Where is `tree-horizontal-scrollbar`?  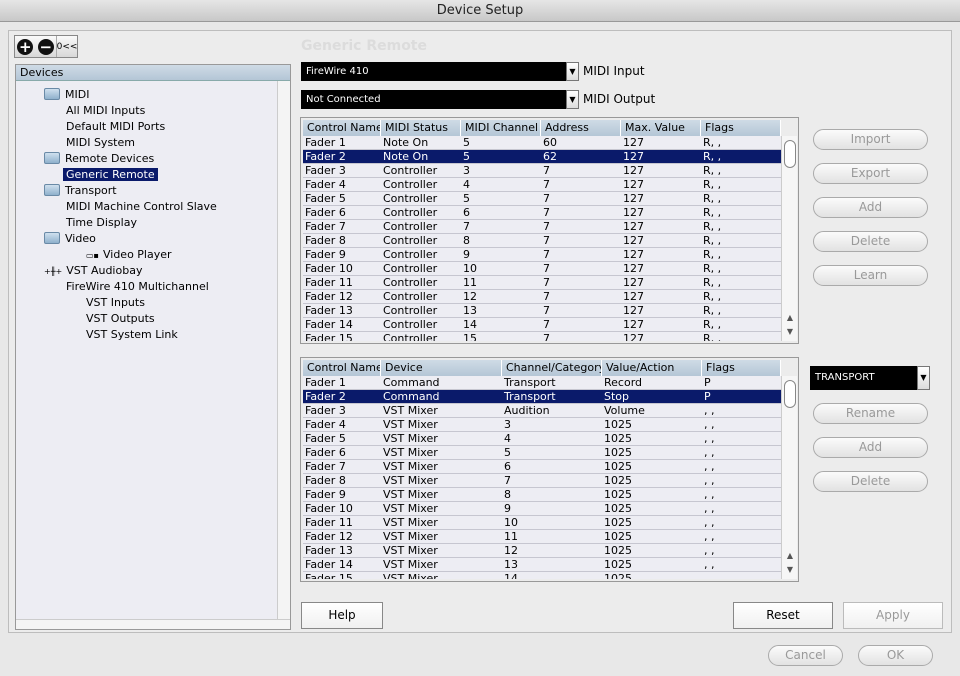
tree-horizontal-scrollbar is located at coordinates (153, 624).